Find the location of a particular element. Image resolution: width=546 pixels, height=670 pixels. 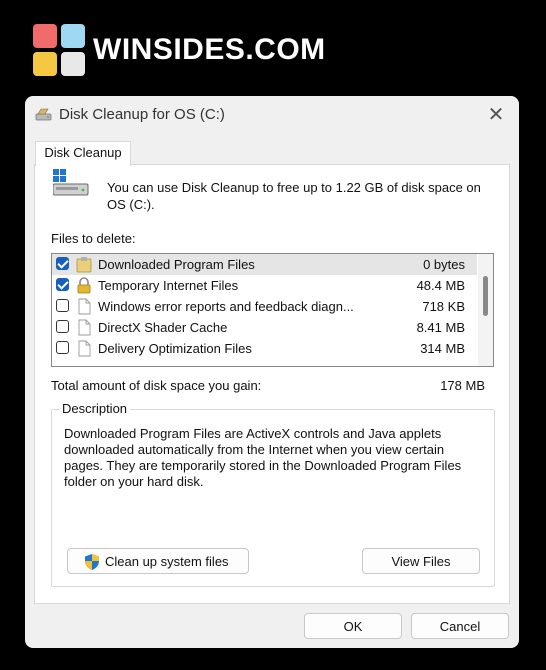

file-size: 314 MB is located at coordinates (442, 348).